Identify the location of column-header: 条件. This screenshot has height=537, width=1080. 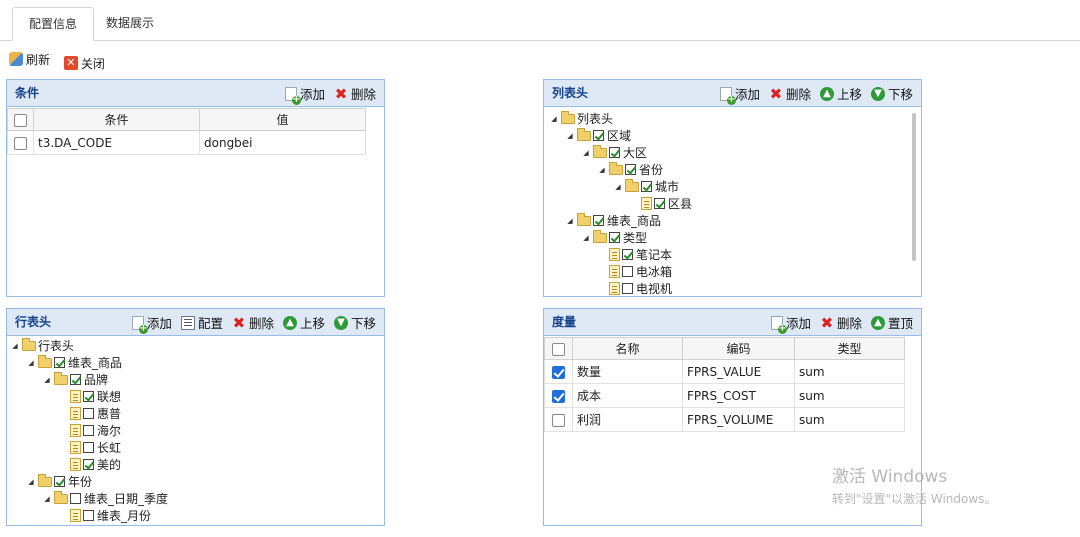
(116, 119).